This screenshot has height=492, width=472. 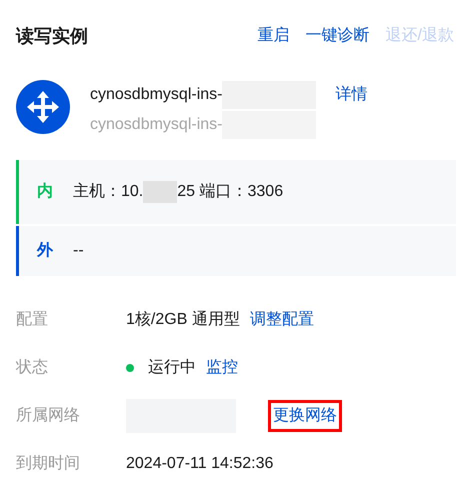 I want to click on instance-name: cynosdbmysql-ins-, so click(x=156, y=125).